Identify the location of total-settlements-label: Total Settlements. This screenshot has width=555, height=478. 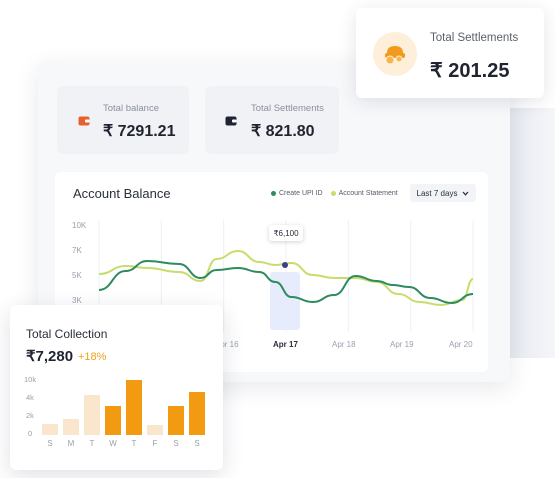
(287, 108).